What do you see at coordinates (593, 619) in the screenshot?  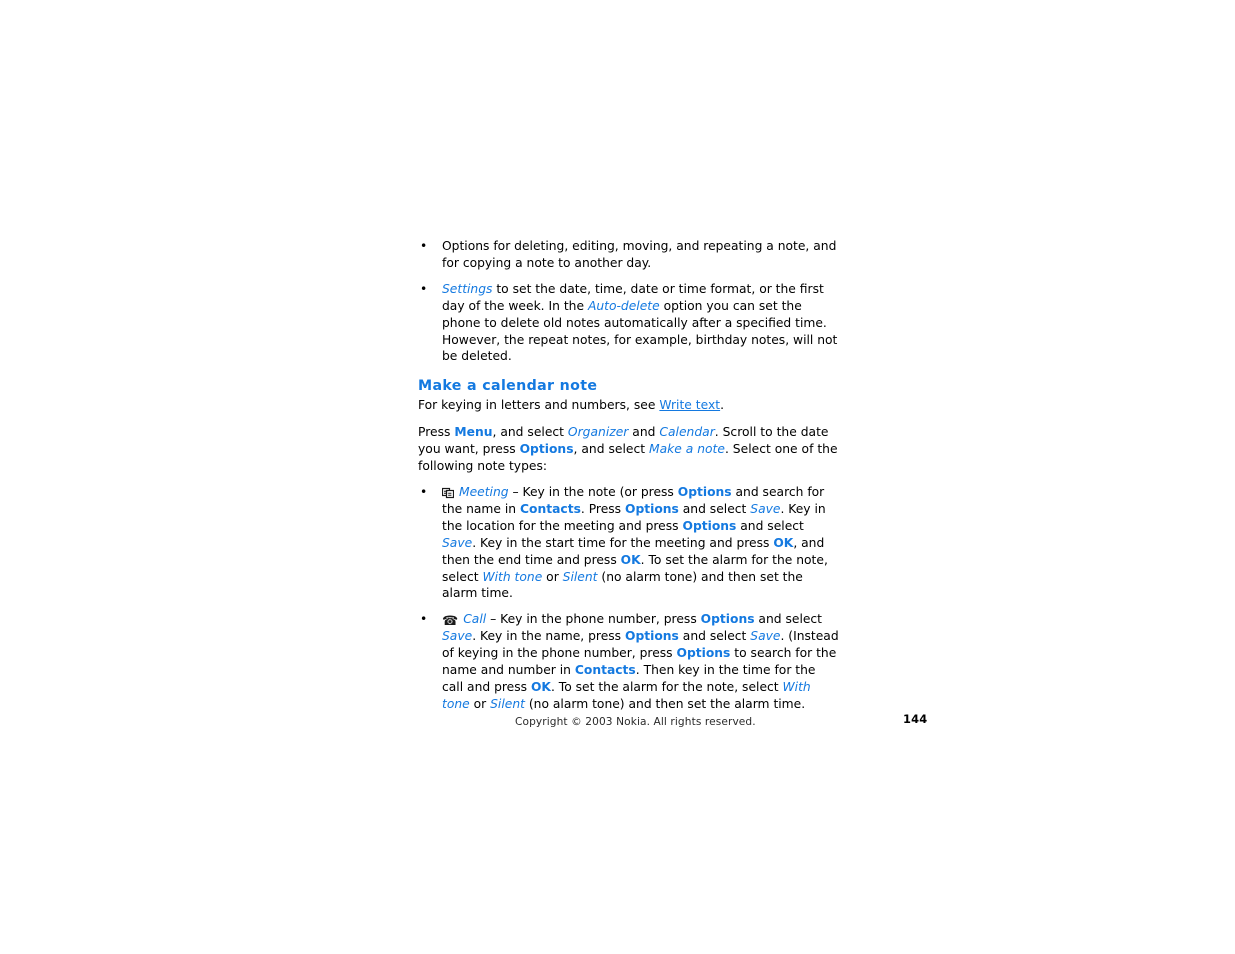 I see `text-run-plain: – Key in the phone number, press` at bounding box center [593, 619].